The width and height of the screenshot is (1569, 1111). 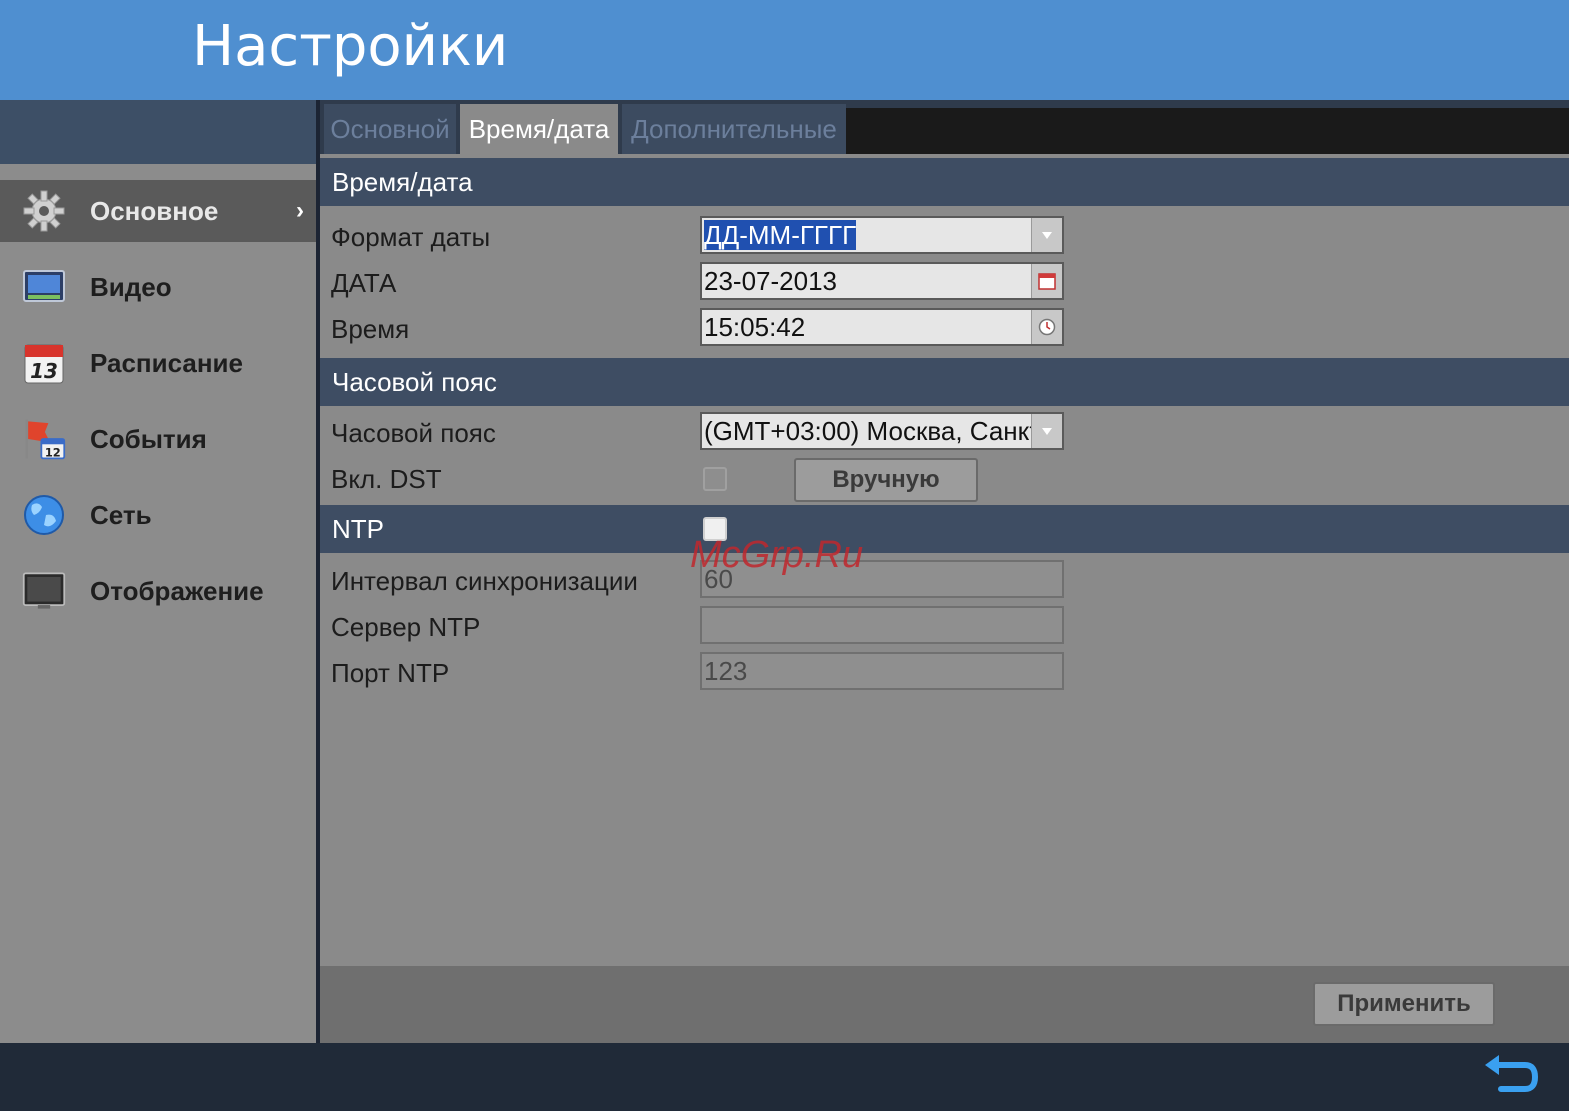 What do you see at coordinates (882, 625) in the screenshot?
I see `ntp-server-field` at bounding box center [882, 625].